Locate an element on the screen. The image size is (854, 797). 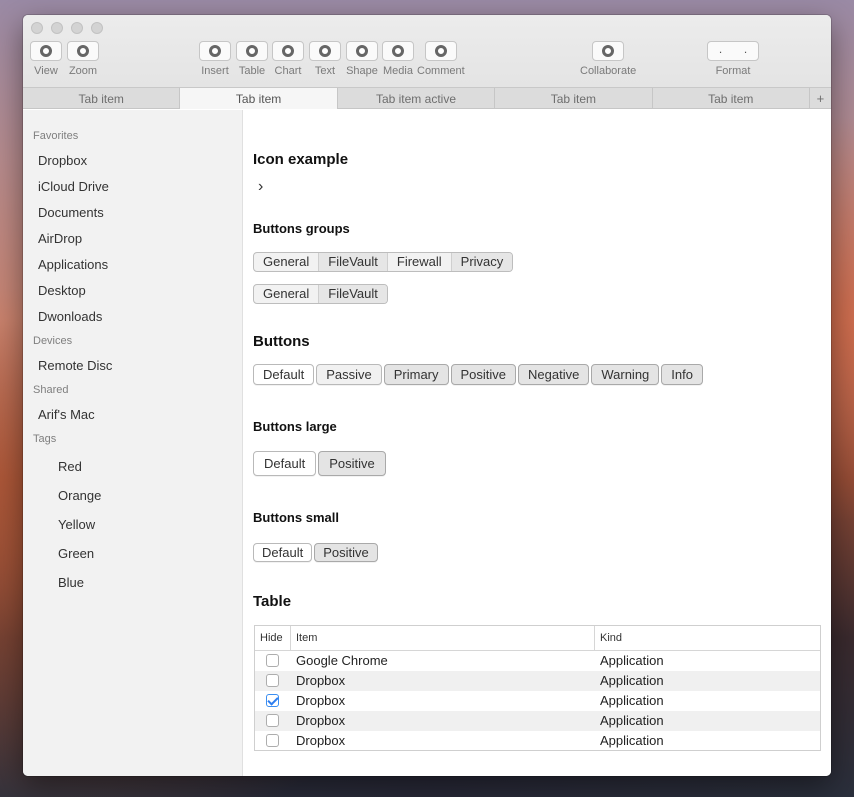
toolbar-comment-button: Comment is located at coordinates (441, 59).